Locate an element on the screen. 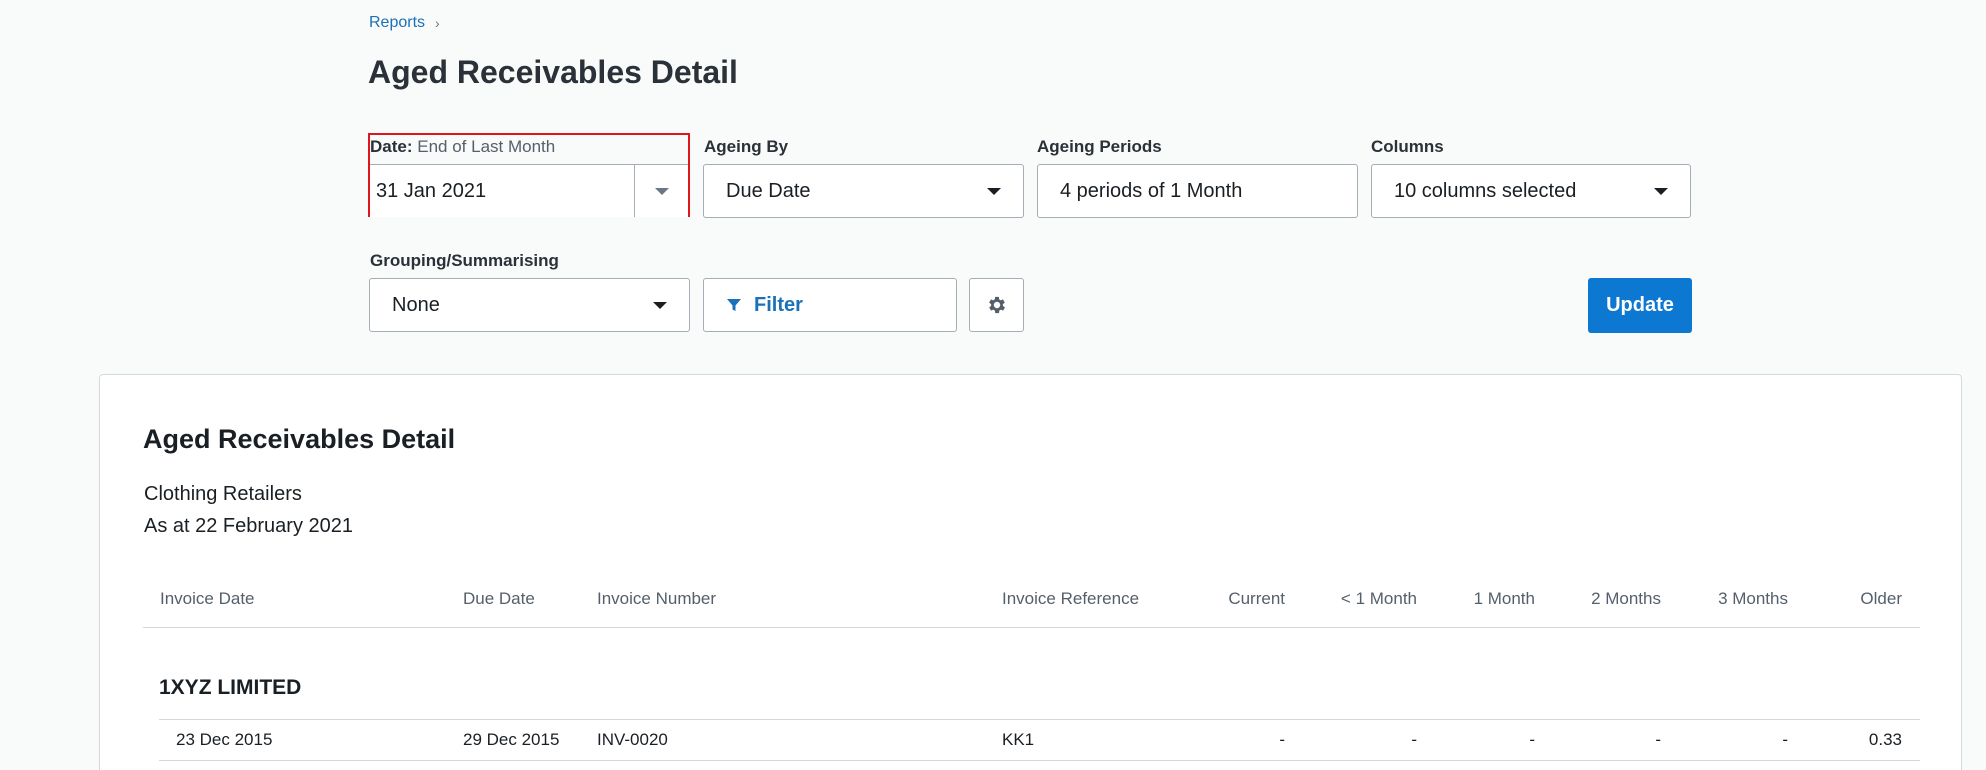 This screenshot has width=1986, height=770. filter-icon is located at coordinates (734, 305).